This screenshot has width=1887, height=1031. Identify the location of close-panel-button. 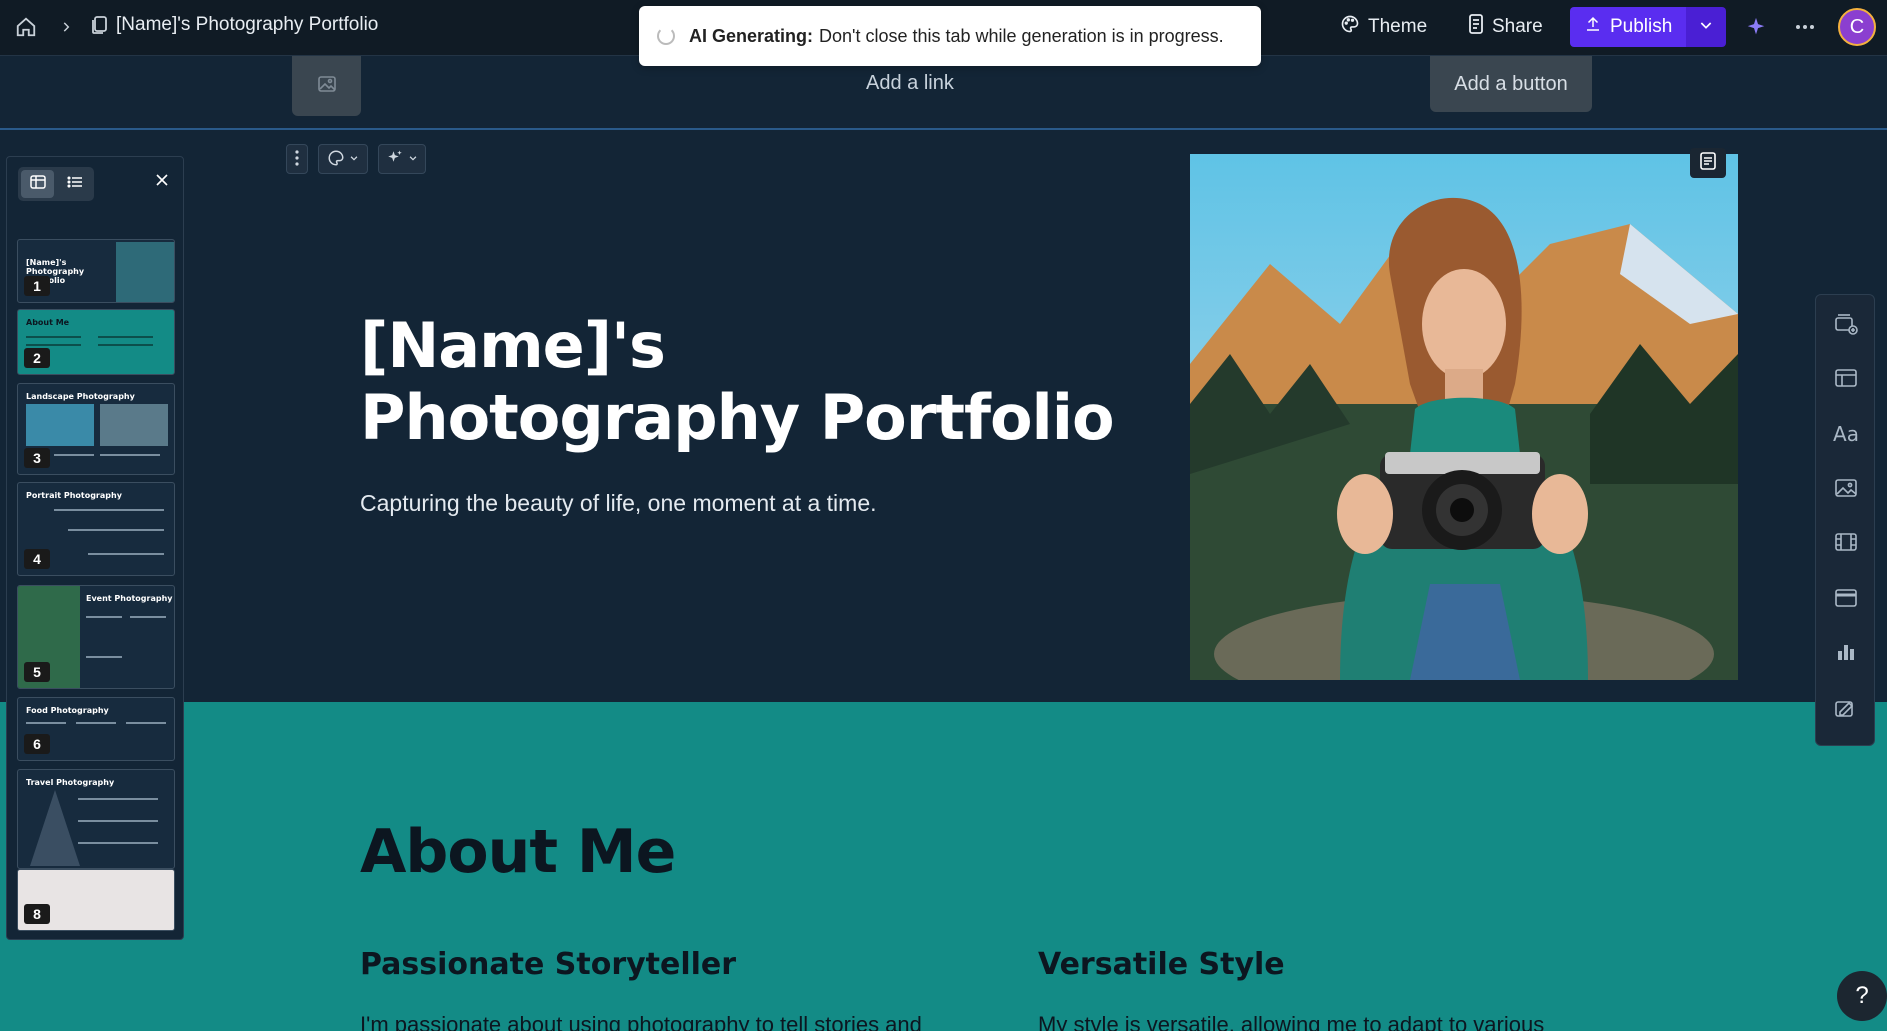
(162, 182).